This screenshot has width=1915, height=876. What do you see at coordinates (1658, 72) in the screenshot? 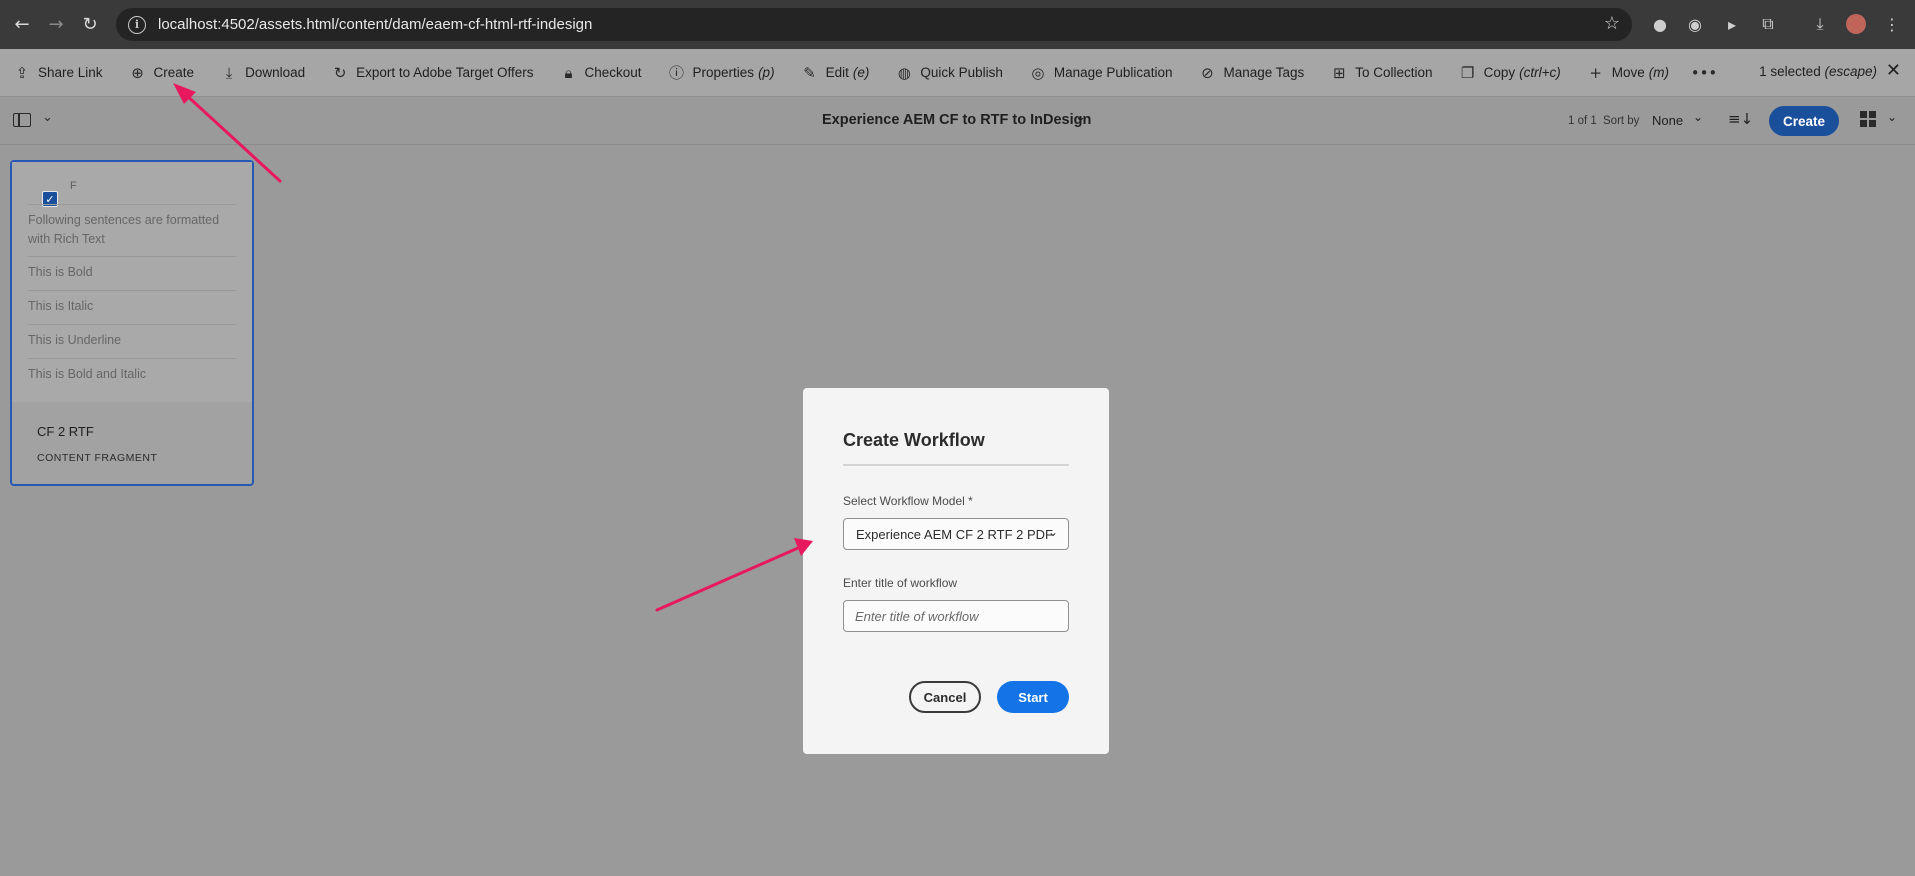
I see `shortcut-hint: (m)` at bounding box center [1658, 72].